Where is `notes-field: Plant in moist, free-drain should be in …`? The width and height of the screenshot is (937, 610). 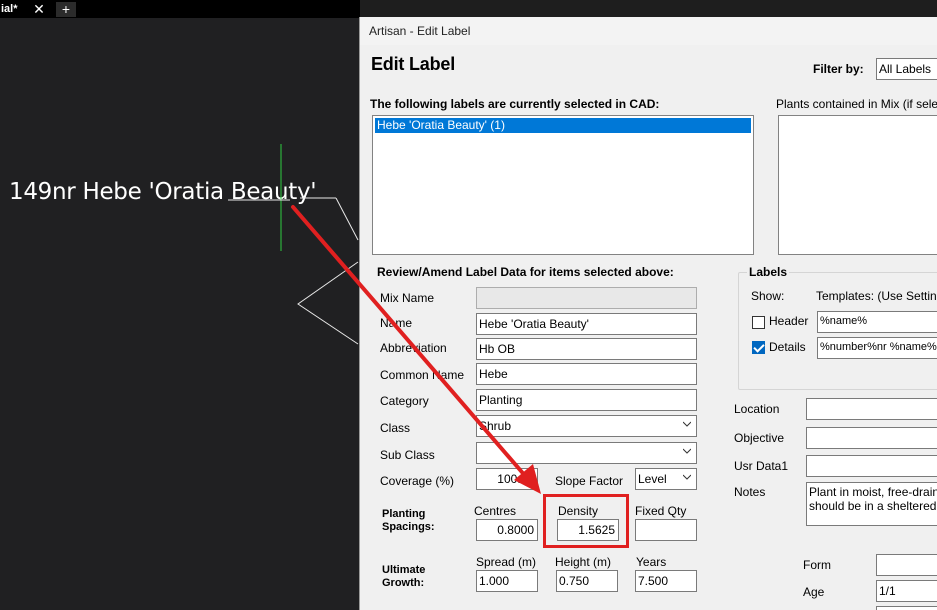
notes-field: Plant in moist, free-drain should be in … is located at coordinates (871, 504).